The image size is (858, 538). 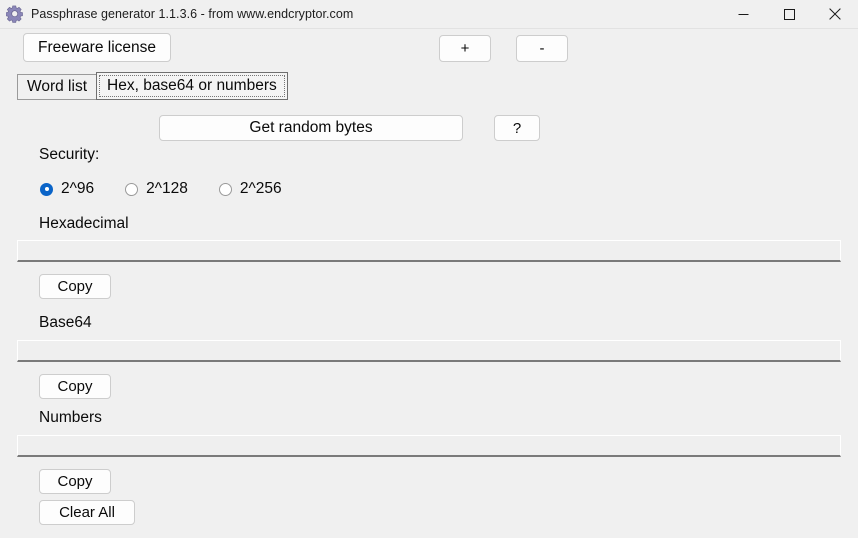 What do you see at coordinates (69, 154) in the screenshot?
I see `security-label: Security:` at bounding box center [69, 154].